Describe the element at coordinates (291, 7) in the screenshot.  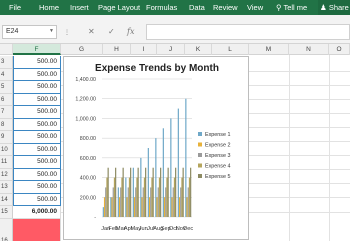
I see `tell-me-box: ⚲ Tell me` at that location.